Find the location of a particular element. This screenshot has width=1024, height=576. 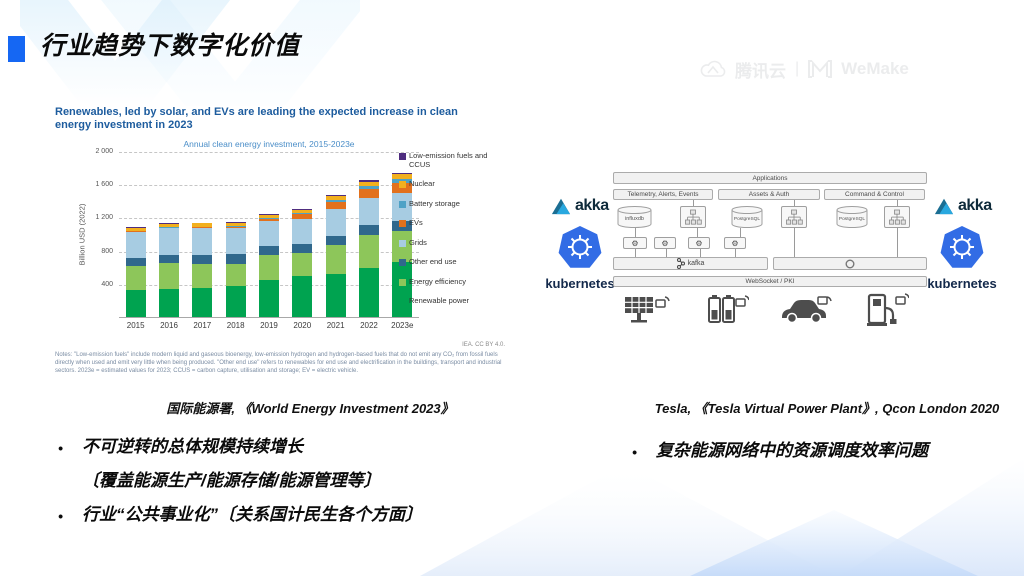

x-tick-label: 2022 is located at coordinates (369, 325).